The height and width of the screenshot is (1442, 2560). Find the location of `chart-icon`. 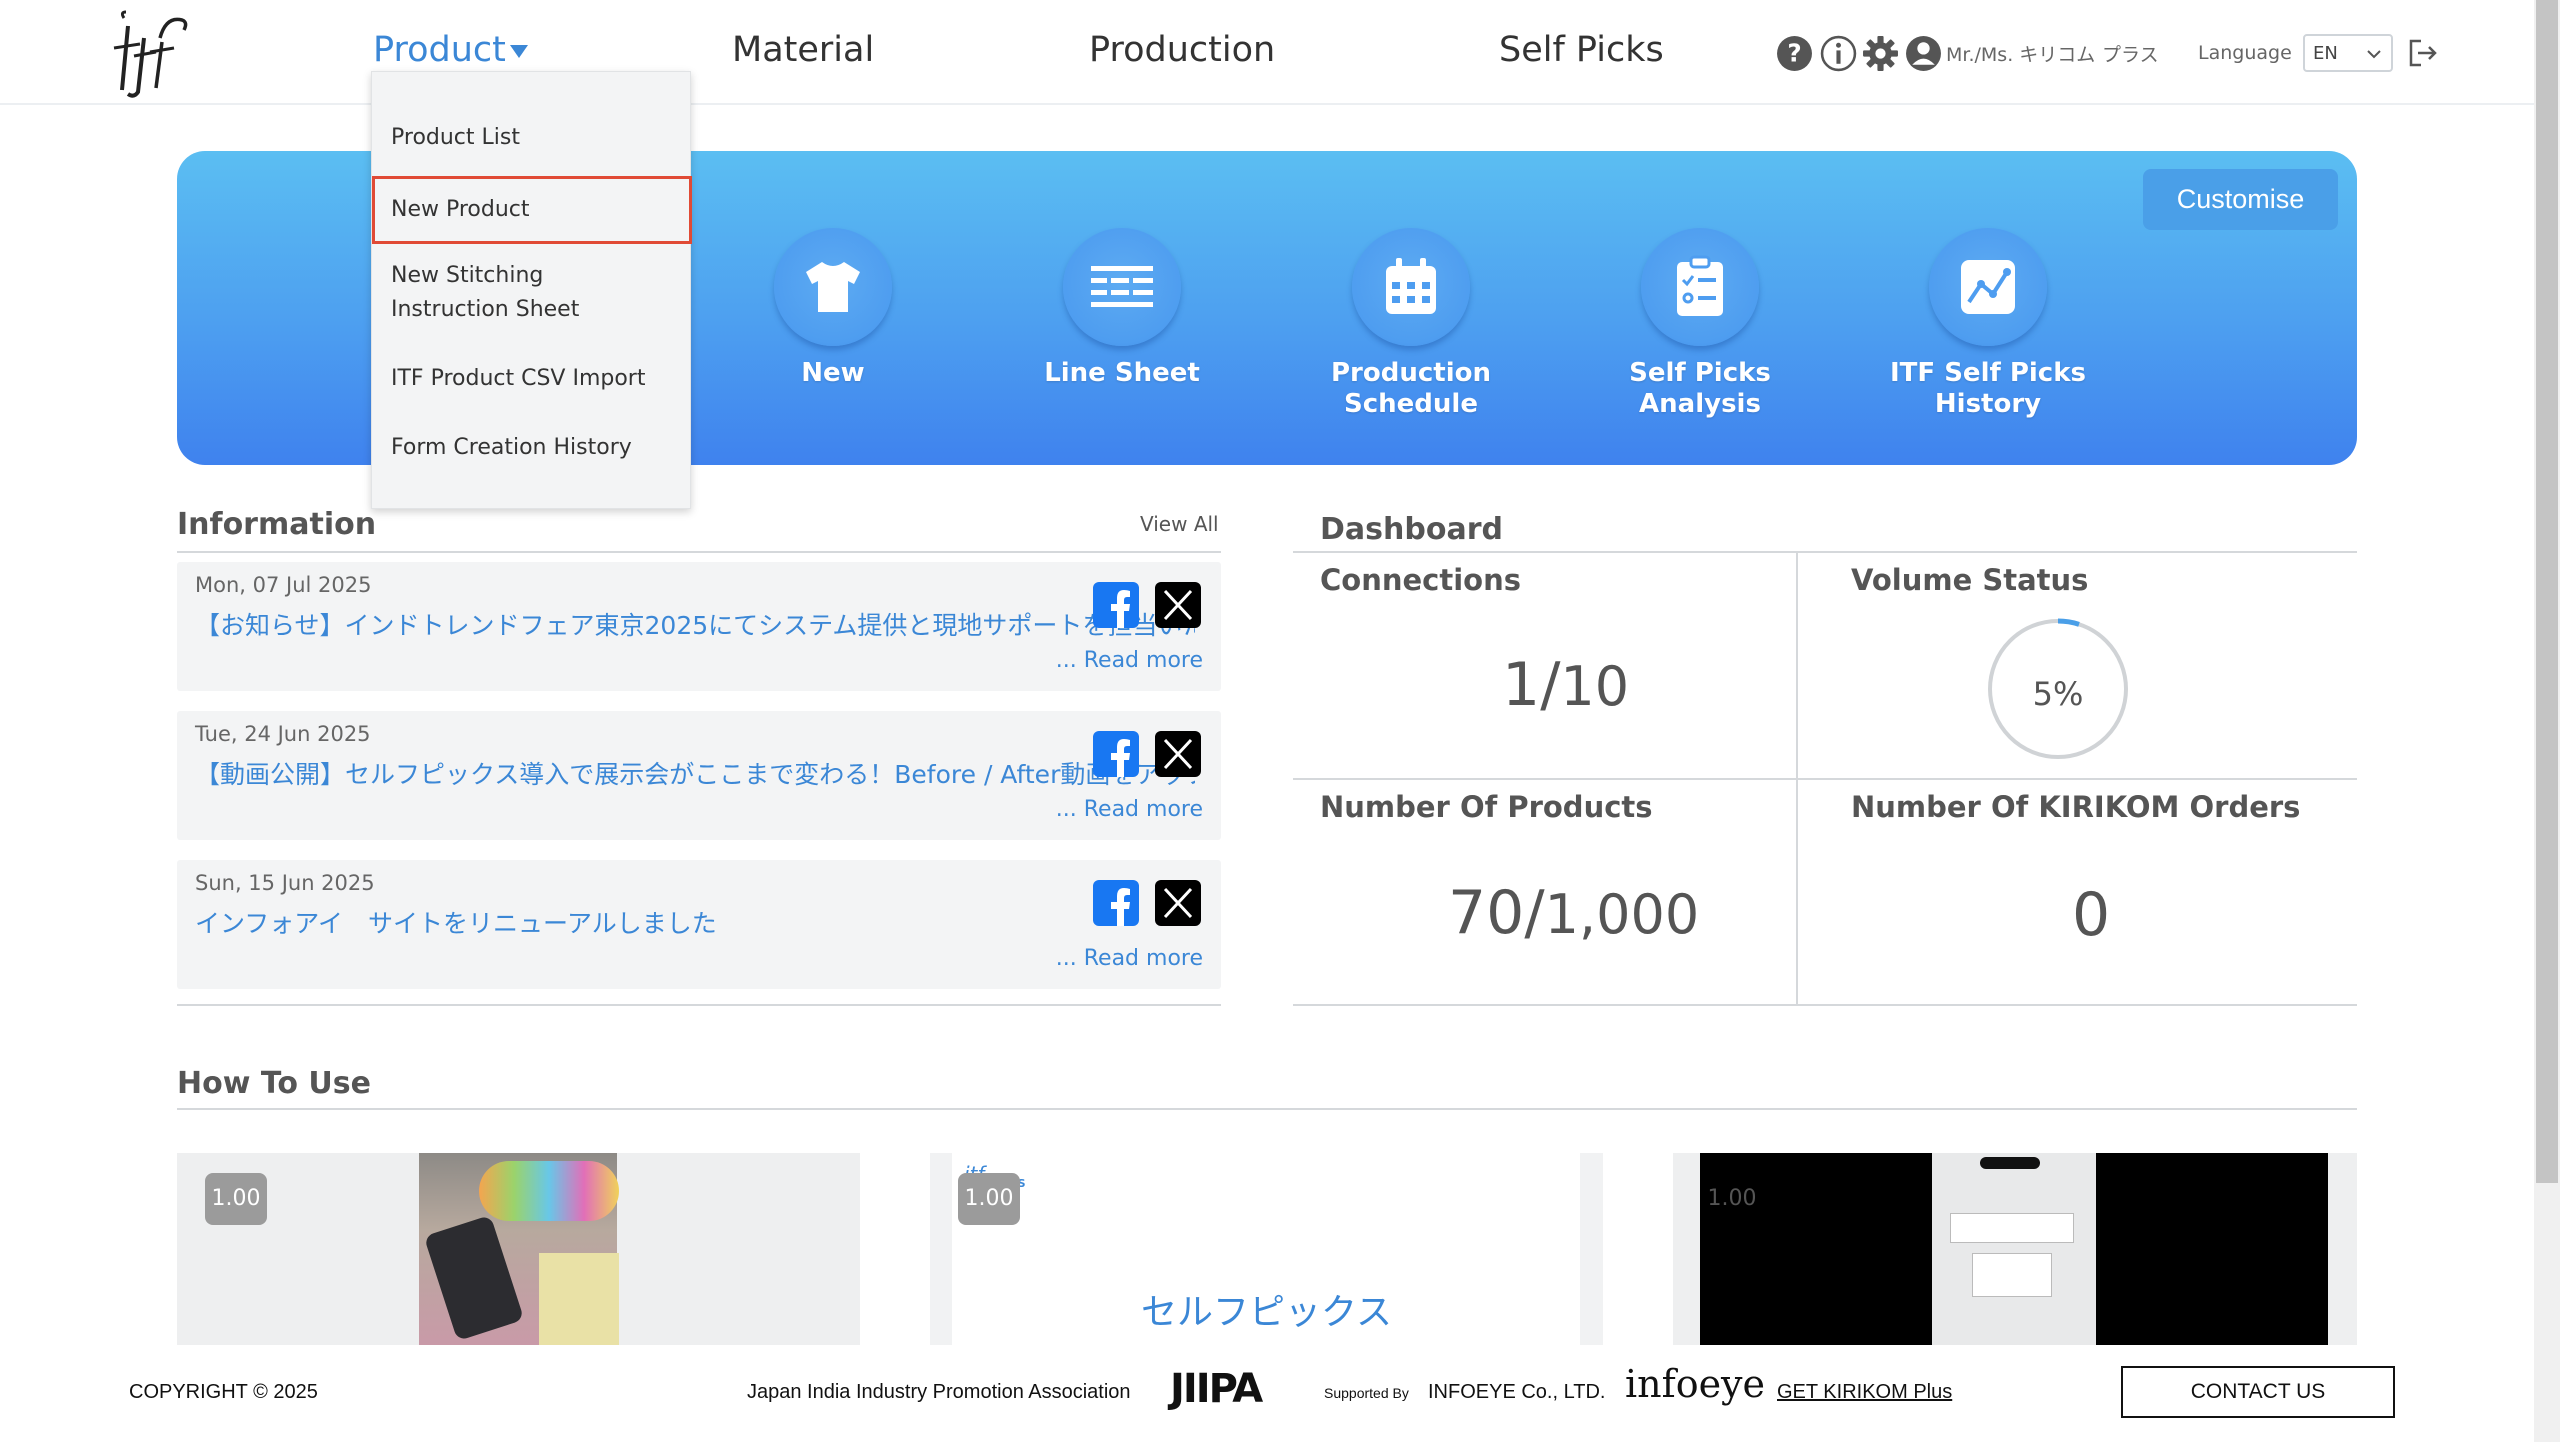

chart-icon is located at coordinates (1988, 287).